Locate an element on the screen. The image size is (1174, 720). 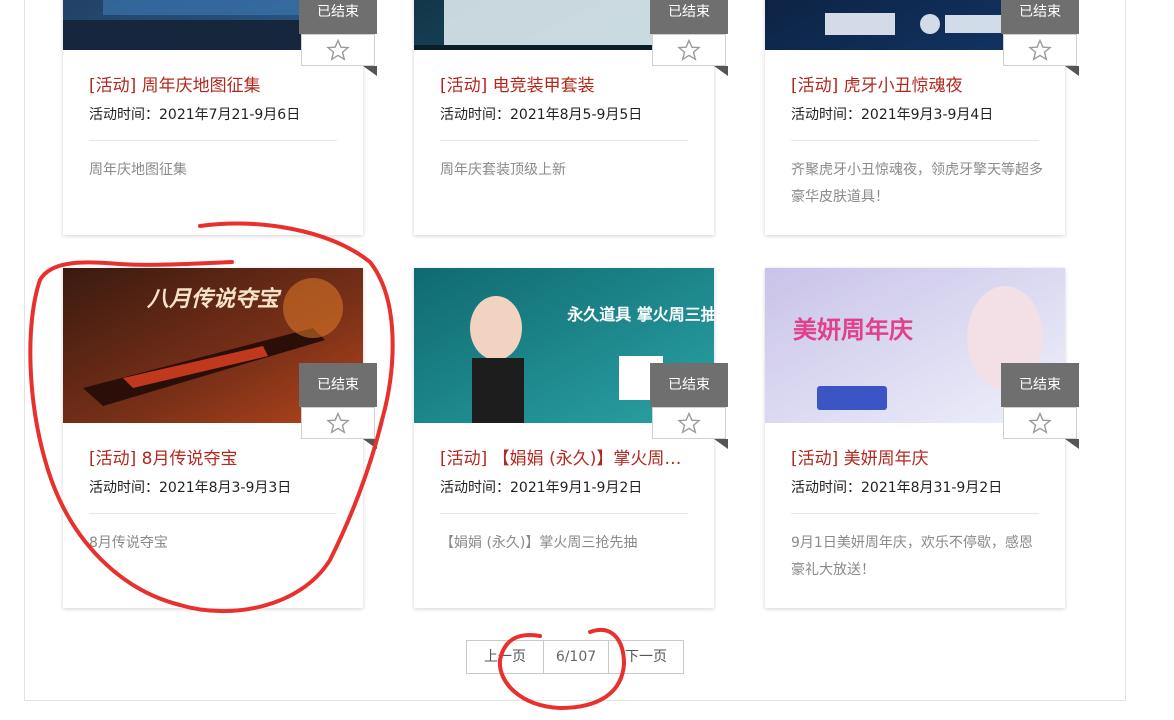
activity-title: [活动] 虎牙小丑惊魂夜 is located at coordinates (916, 83).